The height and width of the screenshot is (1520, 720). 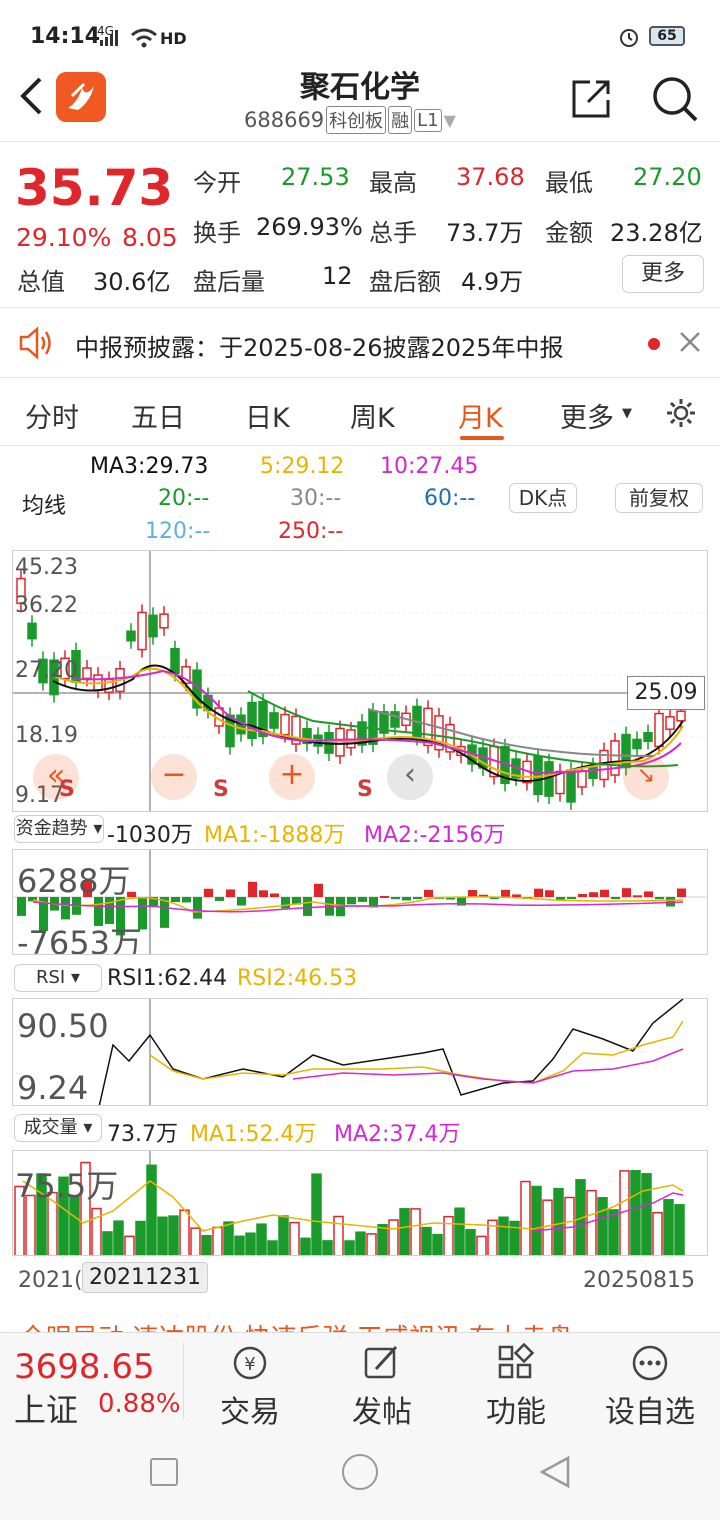 I want to click on unread-dot, so click(x=654, y=344).